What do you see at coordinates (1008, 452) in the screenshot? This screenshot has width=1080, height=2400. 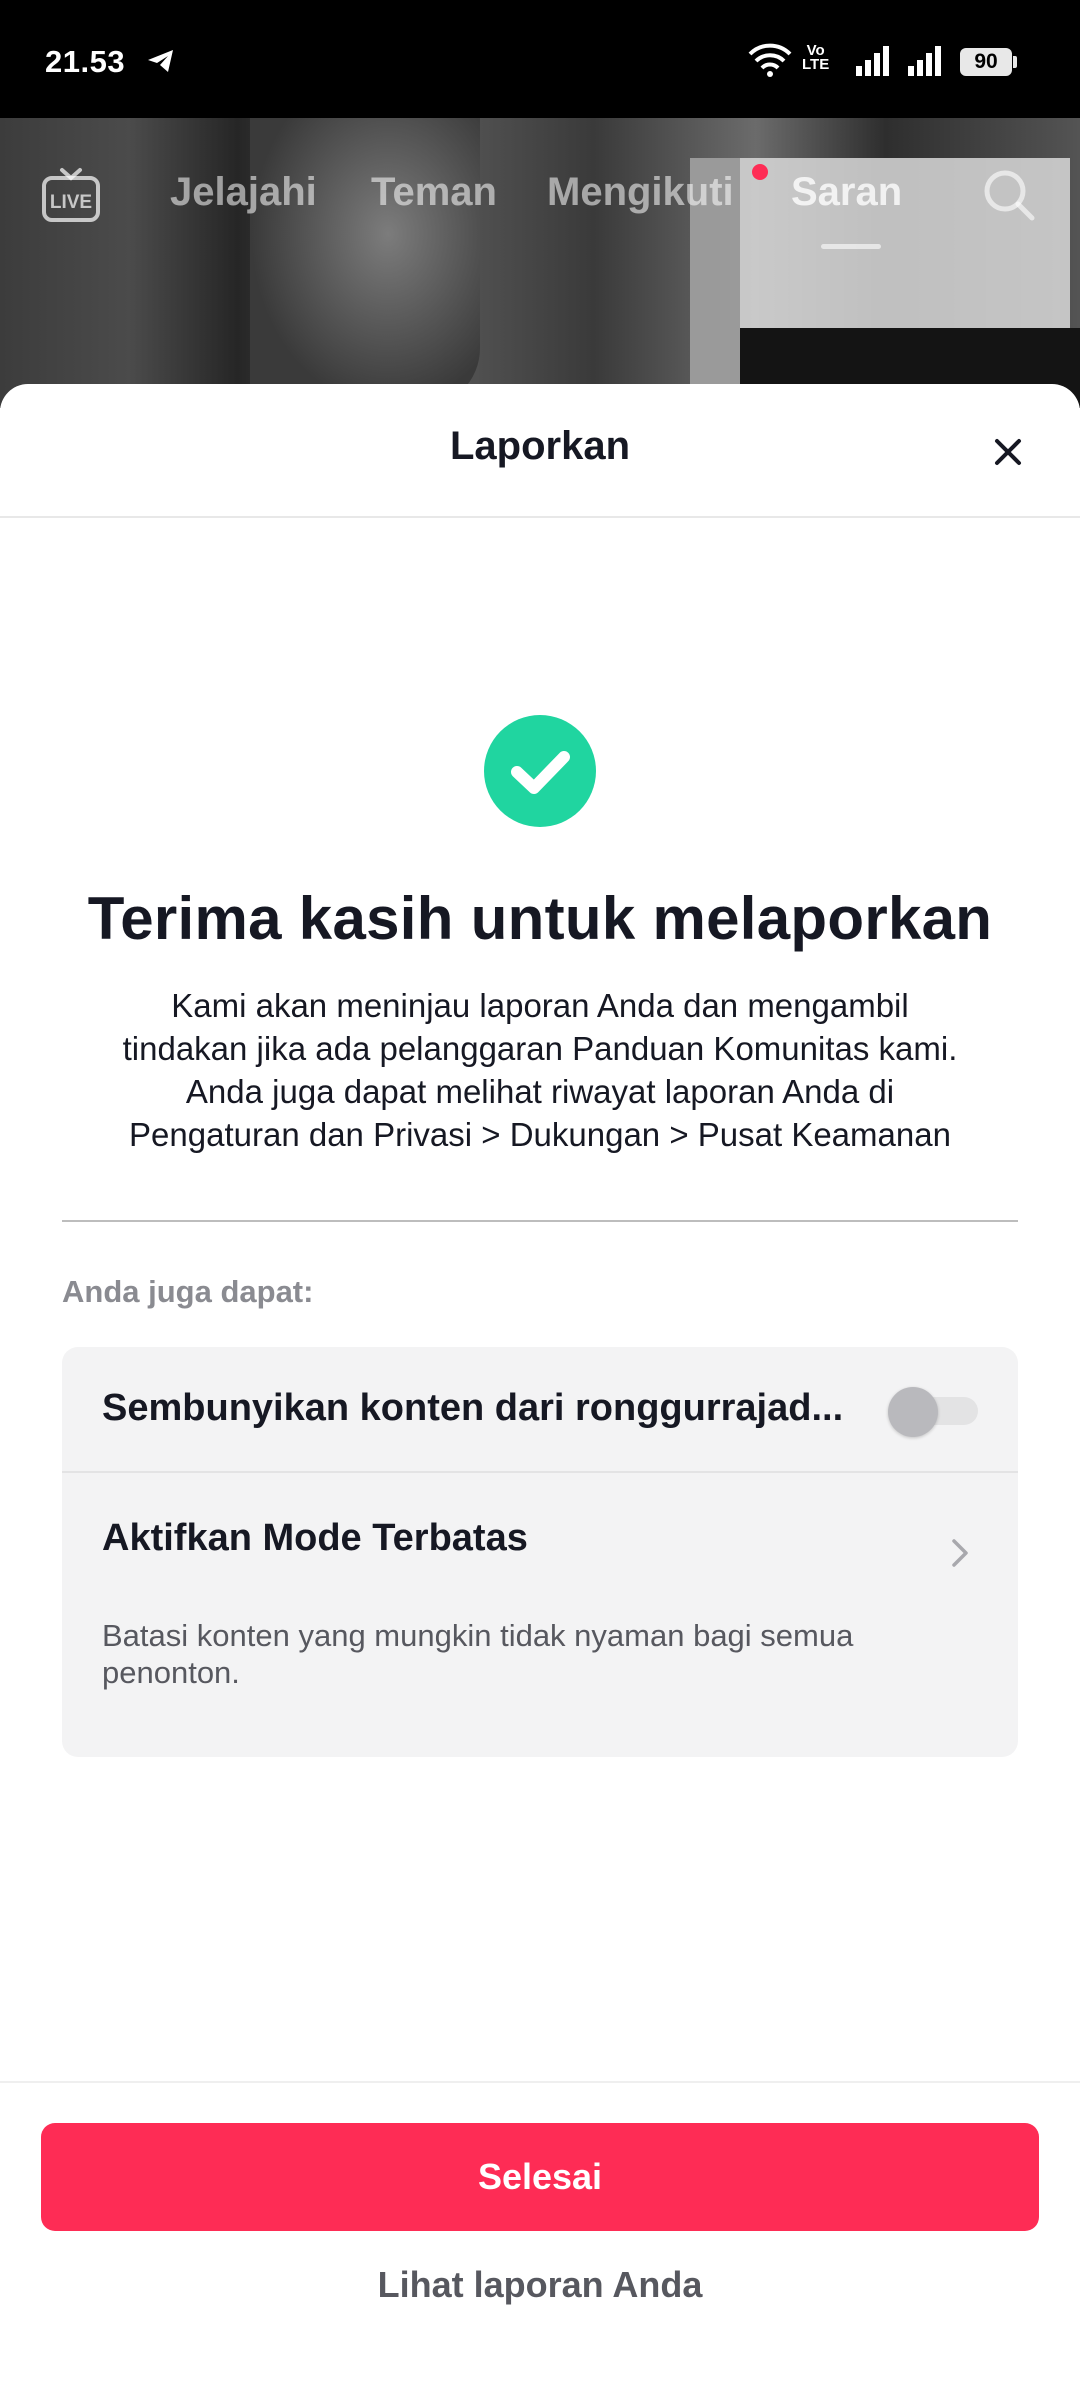 I see `close-icon` at bounding box center [1008, 452].